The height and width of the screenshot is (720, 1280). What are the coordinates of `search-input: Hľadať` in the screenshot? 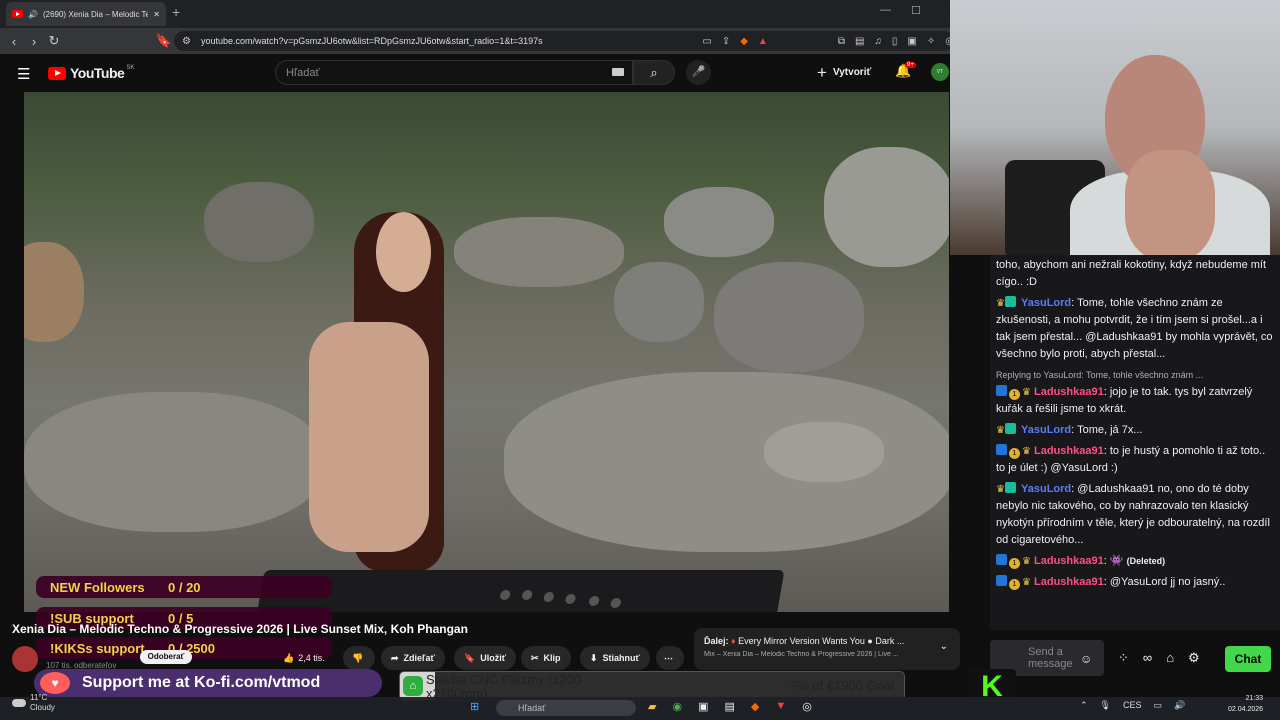 It's located at (454, 72).